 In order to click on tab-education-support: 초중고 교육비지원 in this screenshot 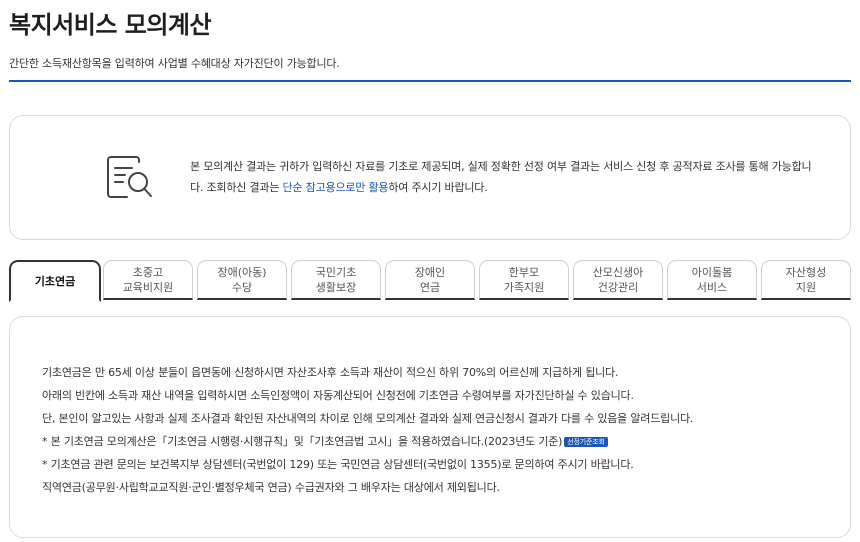, I will do `click(148, 280)`.